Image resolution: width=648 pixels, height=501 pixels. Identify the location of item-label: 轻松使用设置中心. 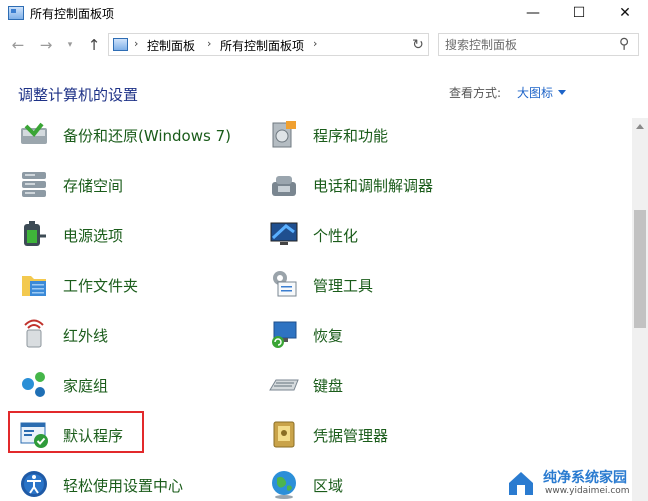
(123, 485).